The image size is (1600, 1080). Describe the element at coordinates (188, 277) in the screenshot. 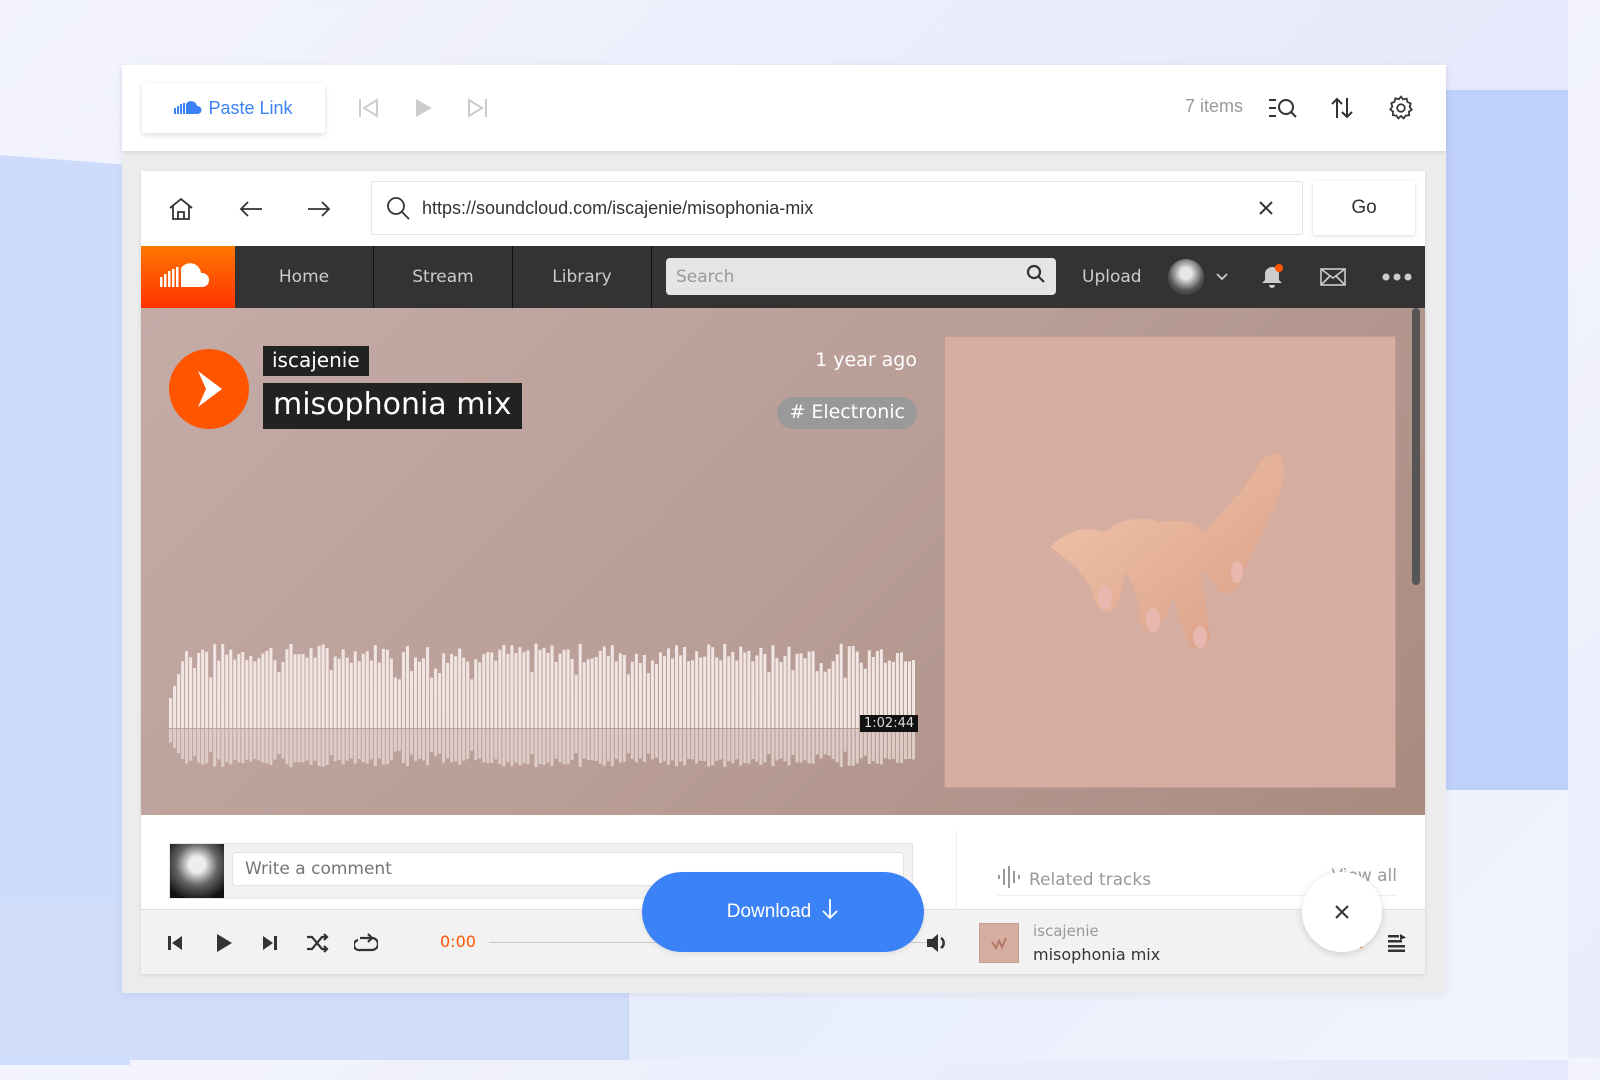

I see `soundcloud-logo` at that location.